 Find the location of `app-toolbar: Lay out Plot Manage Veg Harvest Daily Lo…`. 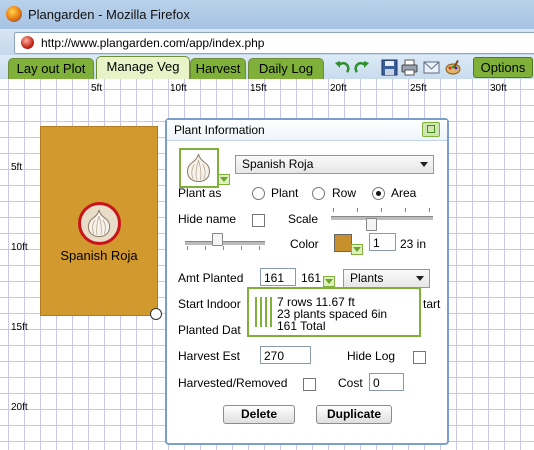

app-toolbar: Lay out Plot Manage Veg Harvest Daily Lo… is located at coordinates (267, 67).